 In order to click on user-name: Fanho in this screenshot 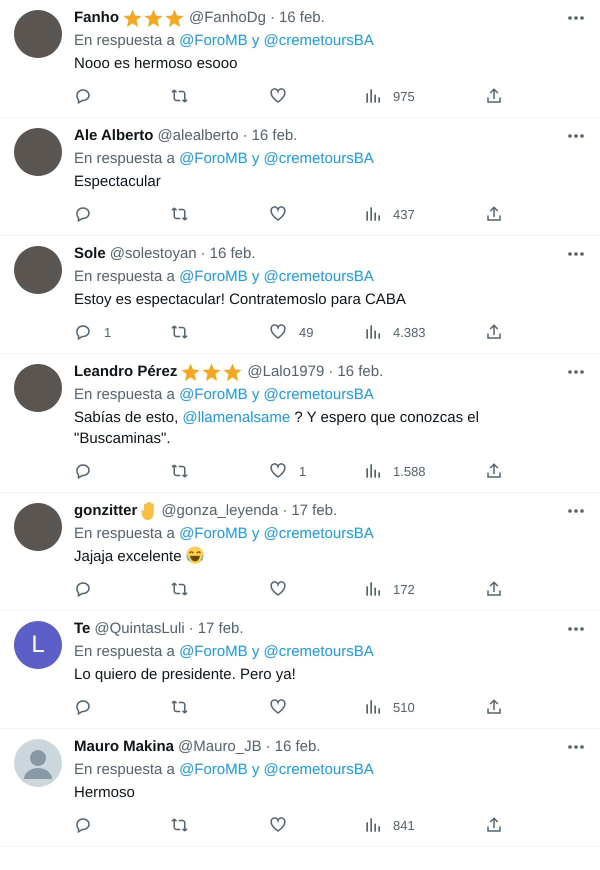, I will do `click(96, 18)`.